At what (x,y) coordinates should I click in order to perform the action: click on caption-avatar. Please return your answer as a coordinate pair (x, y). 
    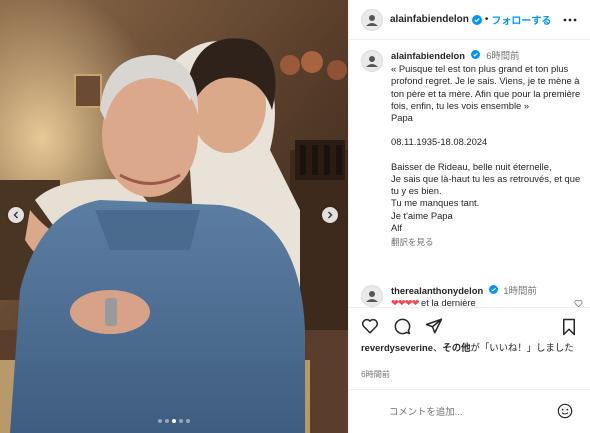
    Looking at the image, I should click on (372, 61).